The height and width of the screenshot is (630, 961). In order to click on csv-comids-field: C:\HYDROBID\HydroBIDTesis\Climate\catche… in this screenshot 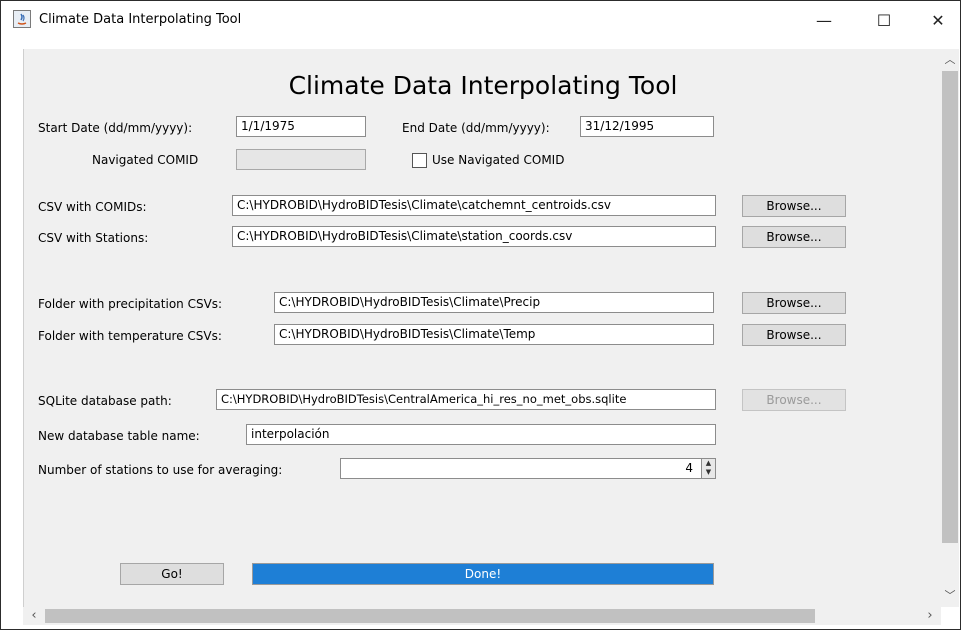, I will do `click(474, 205)`.